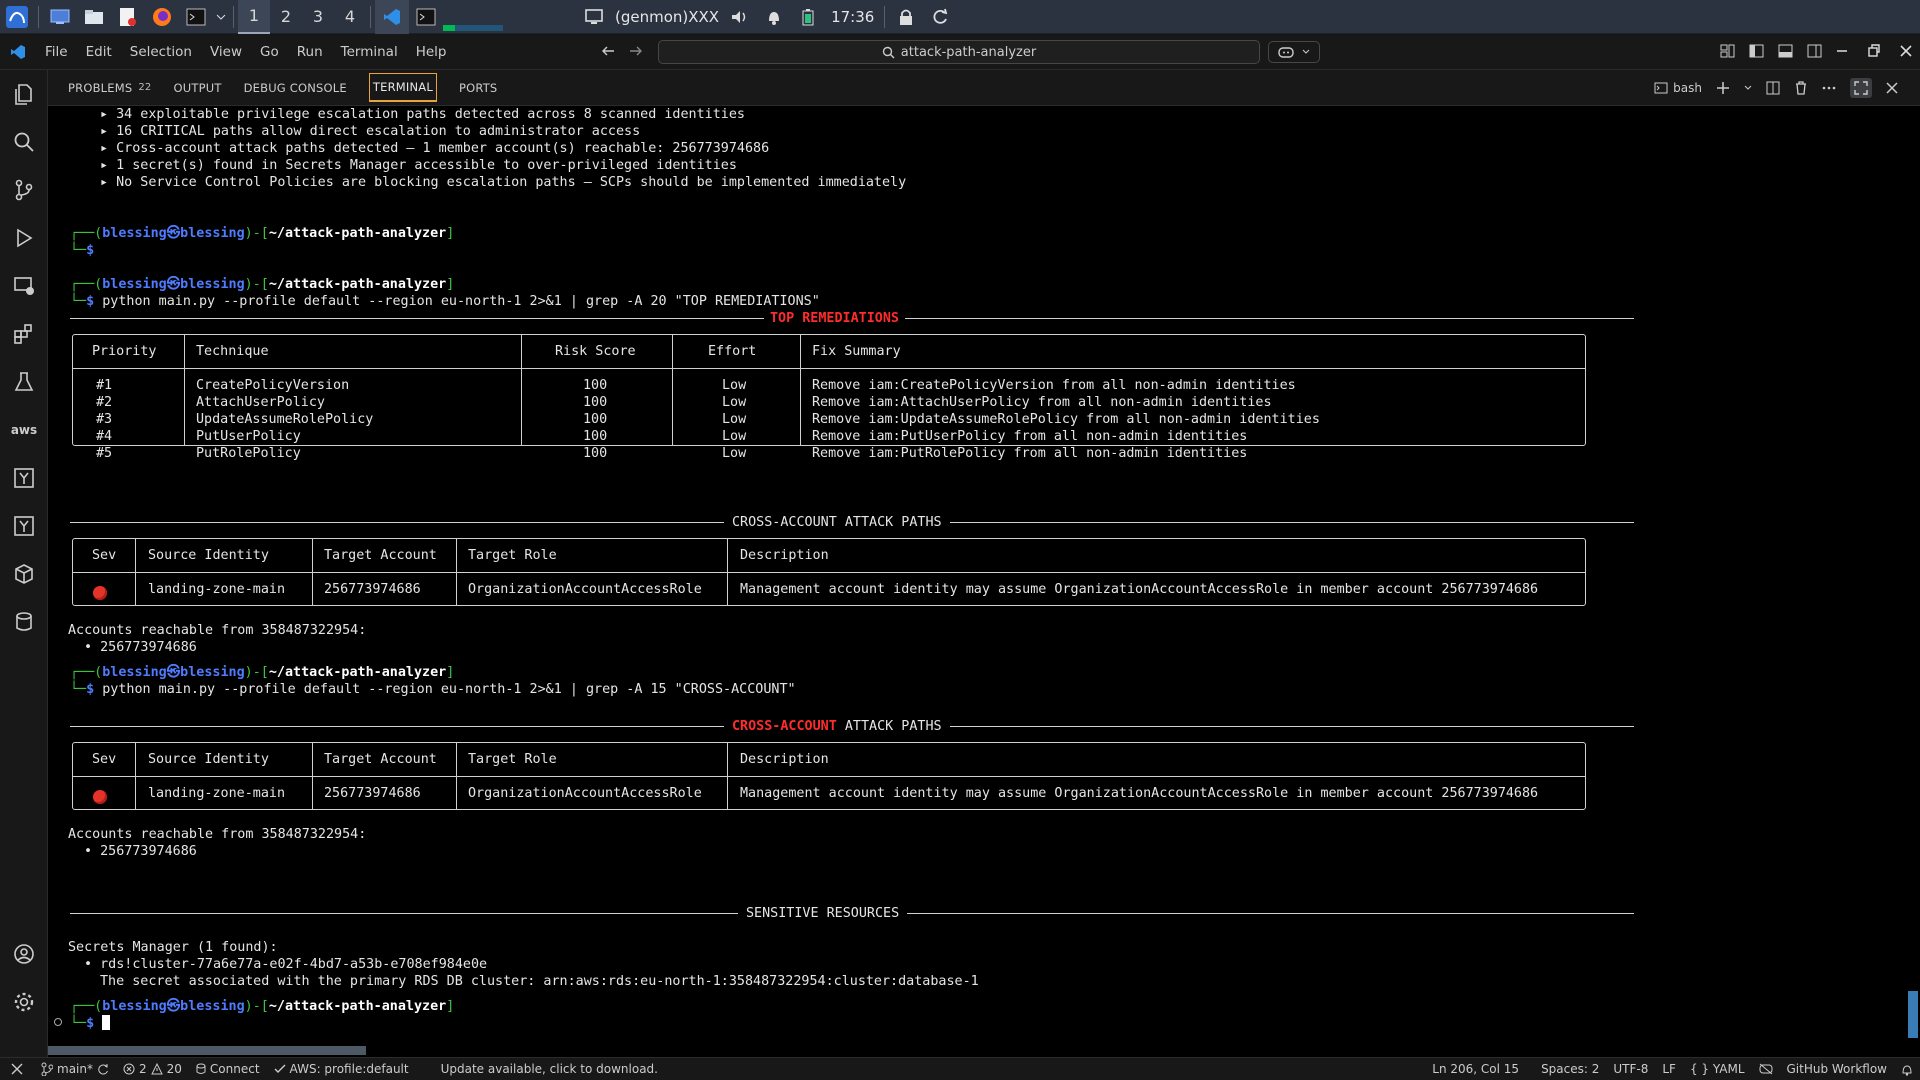 Image resolution: width=1920 pixels, height=1080 pixels. Describe the element at coordinates (1771, 51) in the screenshot. I see `layout-controls` at that location.